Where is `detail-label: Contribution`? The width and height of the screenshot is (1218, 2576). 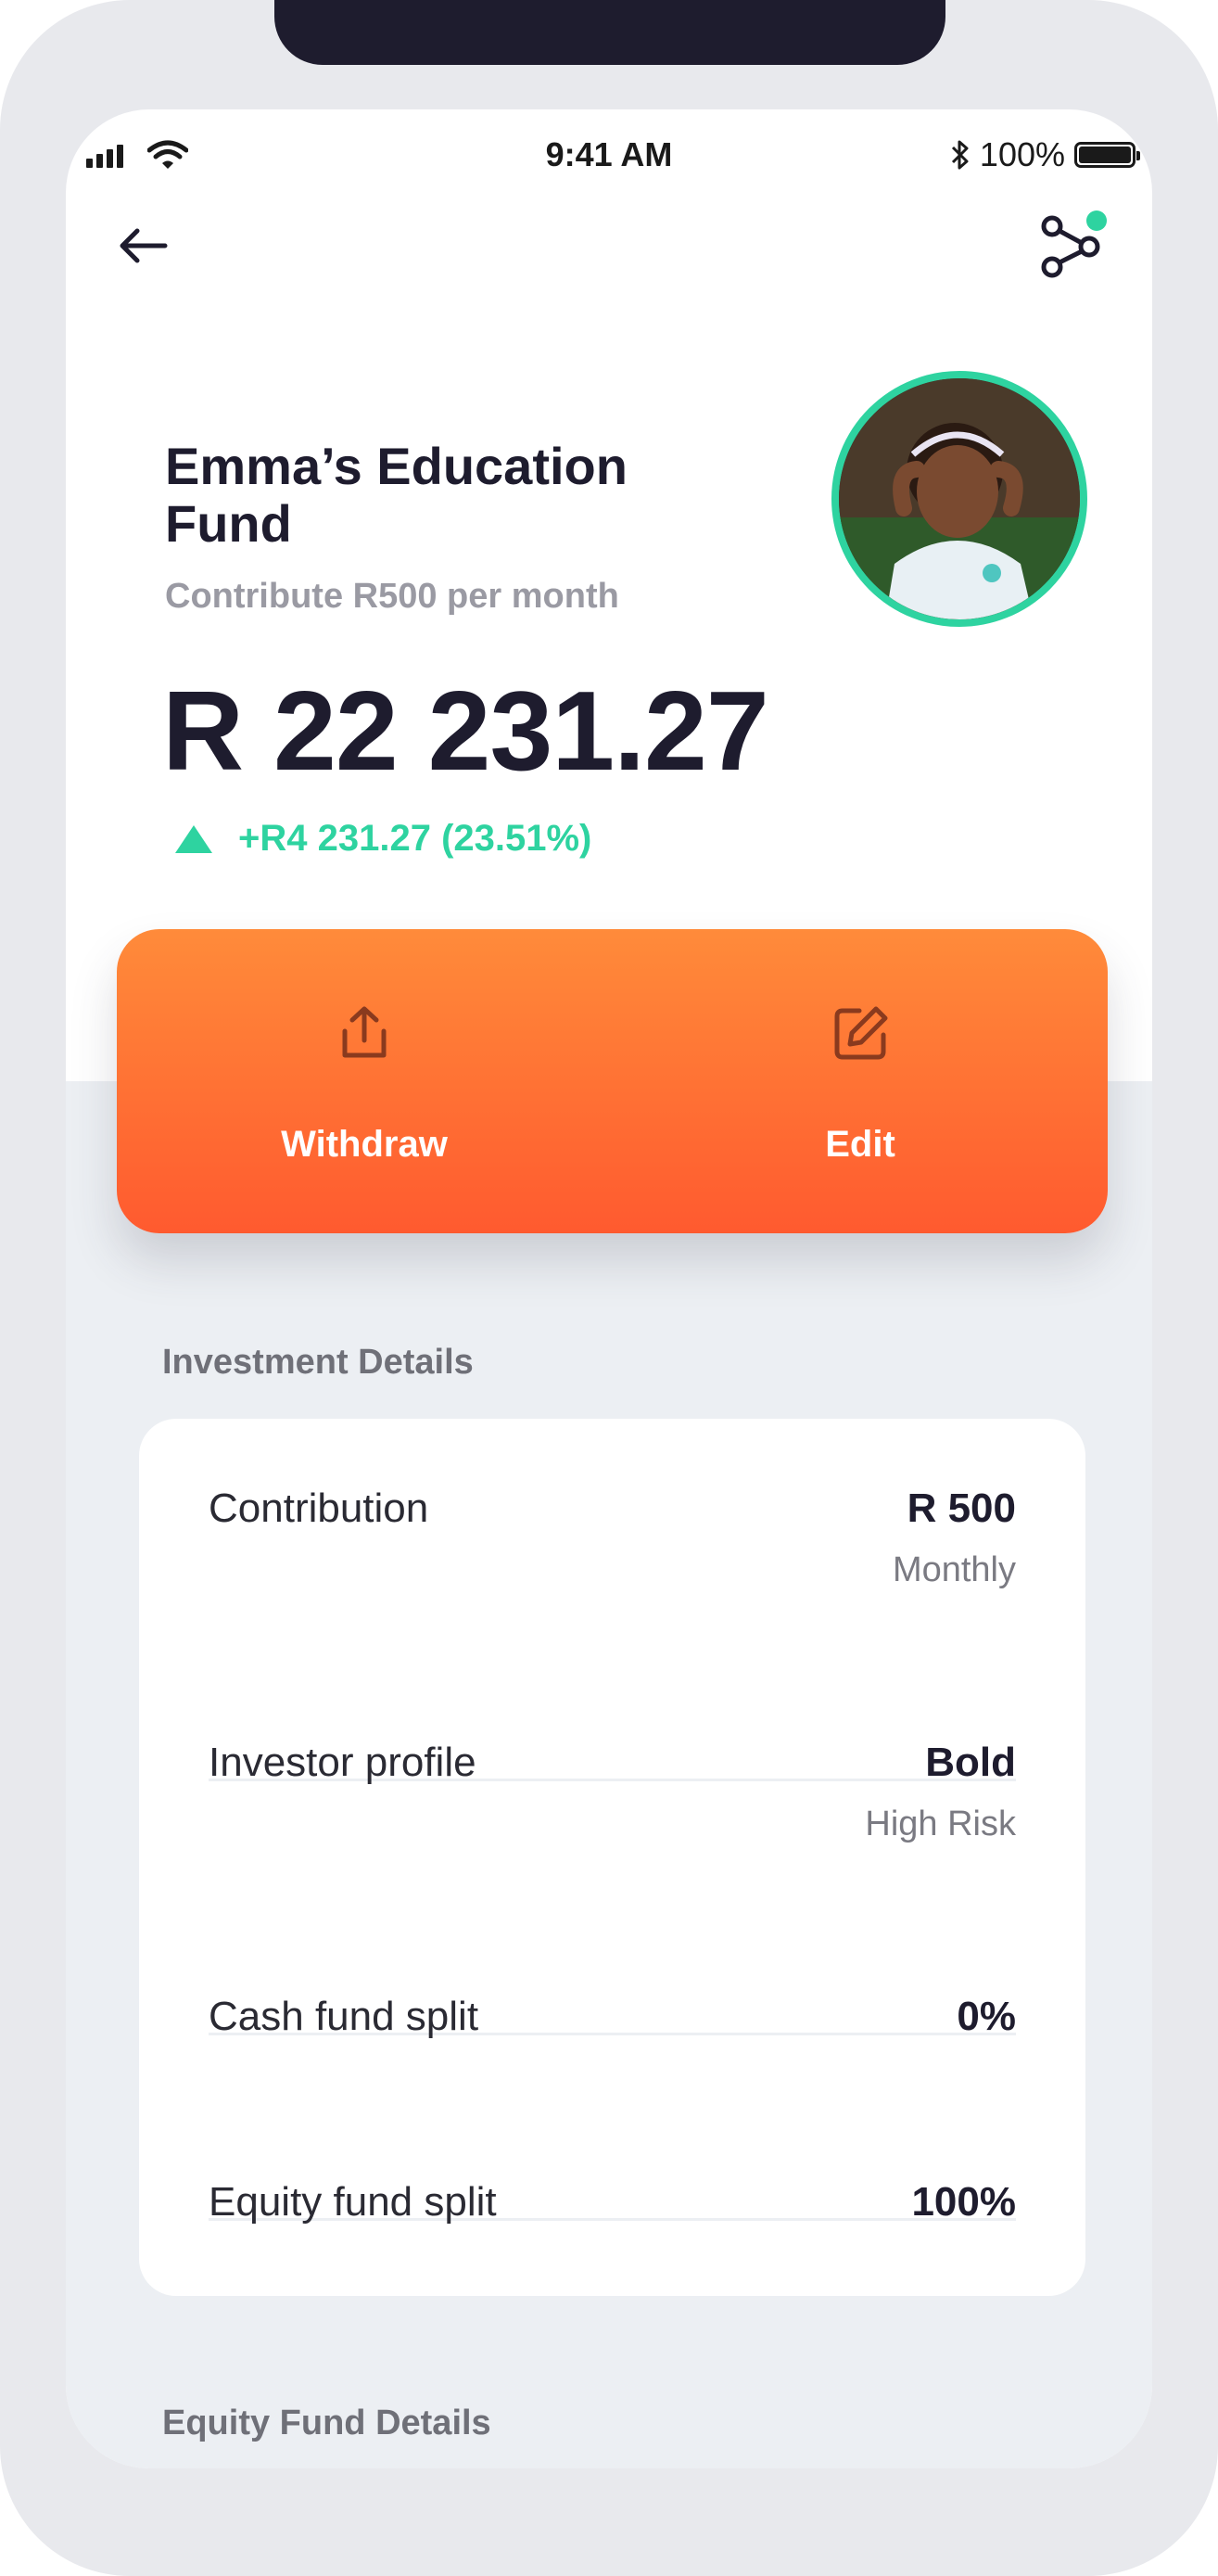
detail-label: Contribution is located at coordinates (319, 1508).